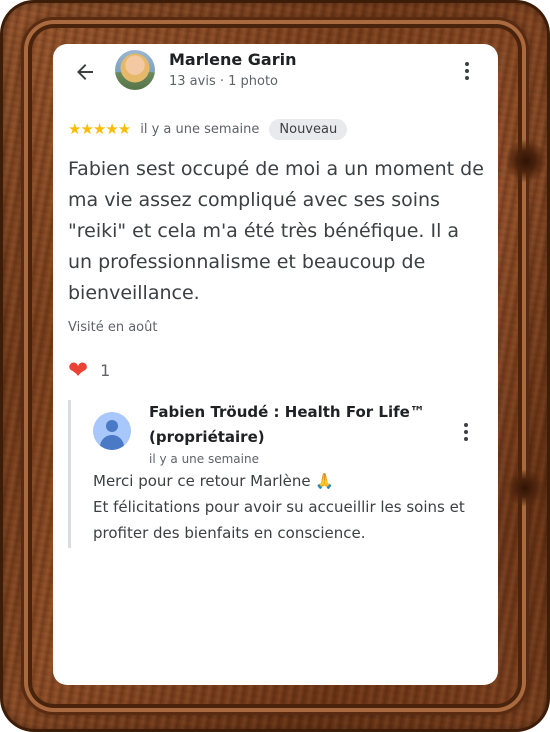 This screenshot has height=732, width=550. I want to click on visited-date: Visité en août, so click(113, 327).